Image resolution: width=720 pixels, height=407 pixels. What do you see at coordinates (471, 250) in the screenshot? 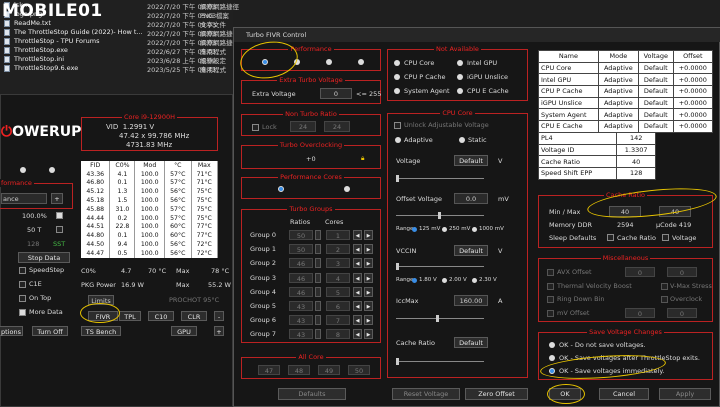
I see `vccin-mode-button: Default` at bounding box center [471, 250].